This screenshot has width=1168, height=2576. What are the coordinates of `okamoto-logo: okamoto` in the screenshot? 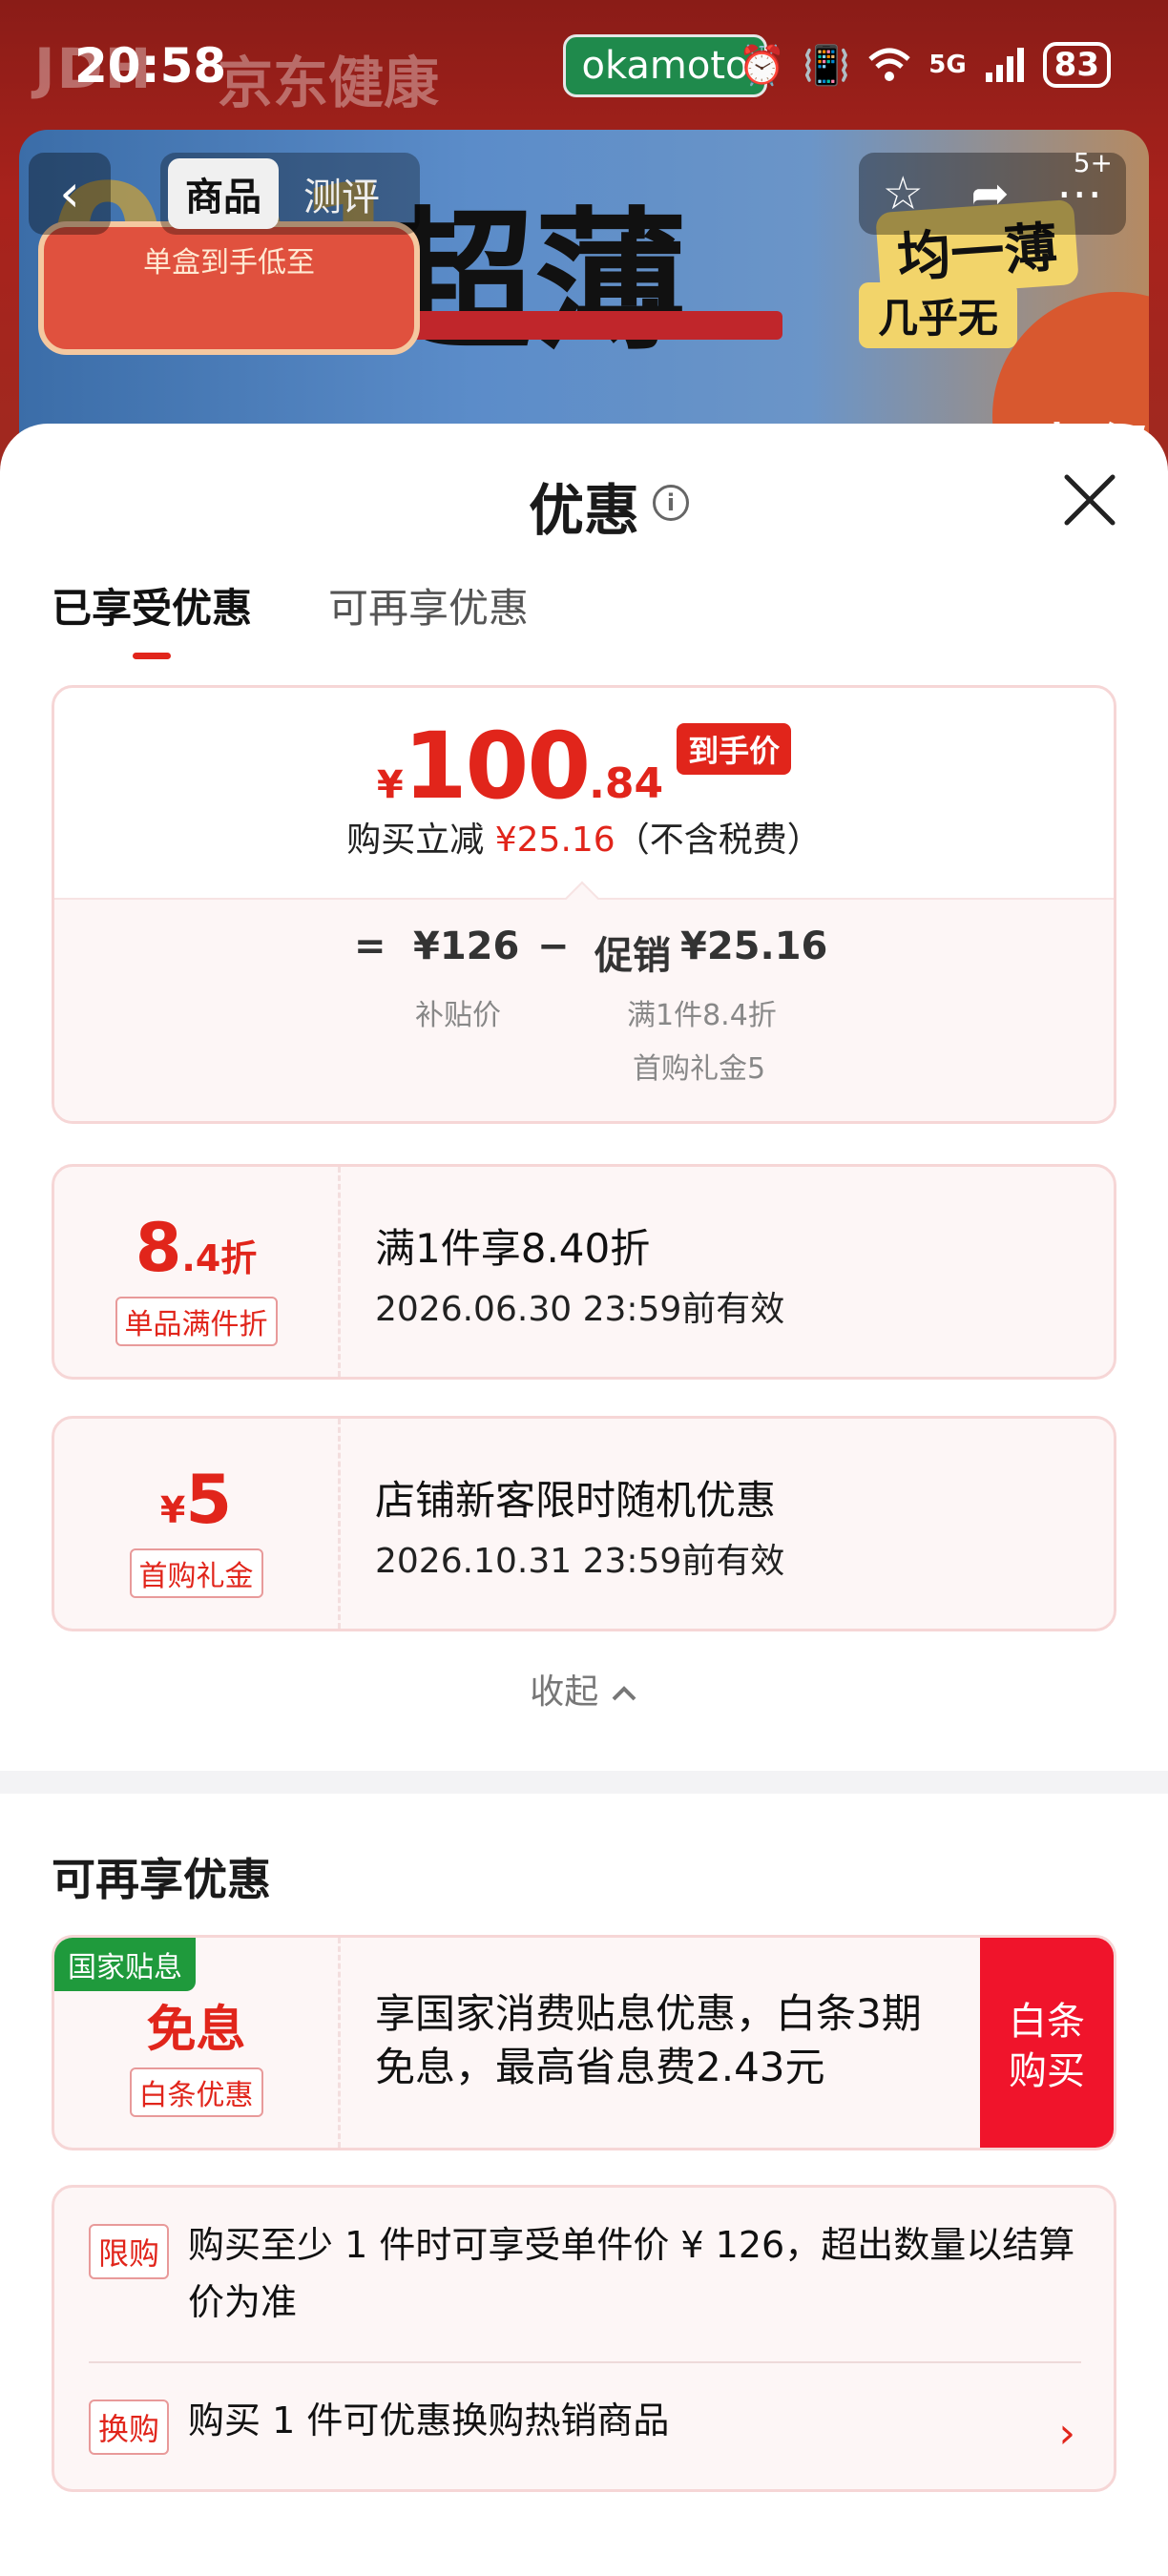 It's located at (665, 65).